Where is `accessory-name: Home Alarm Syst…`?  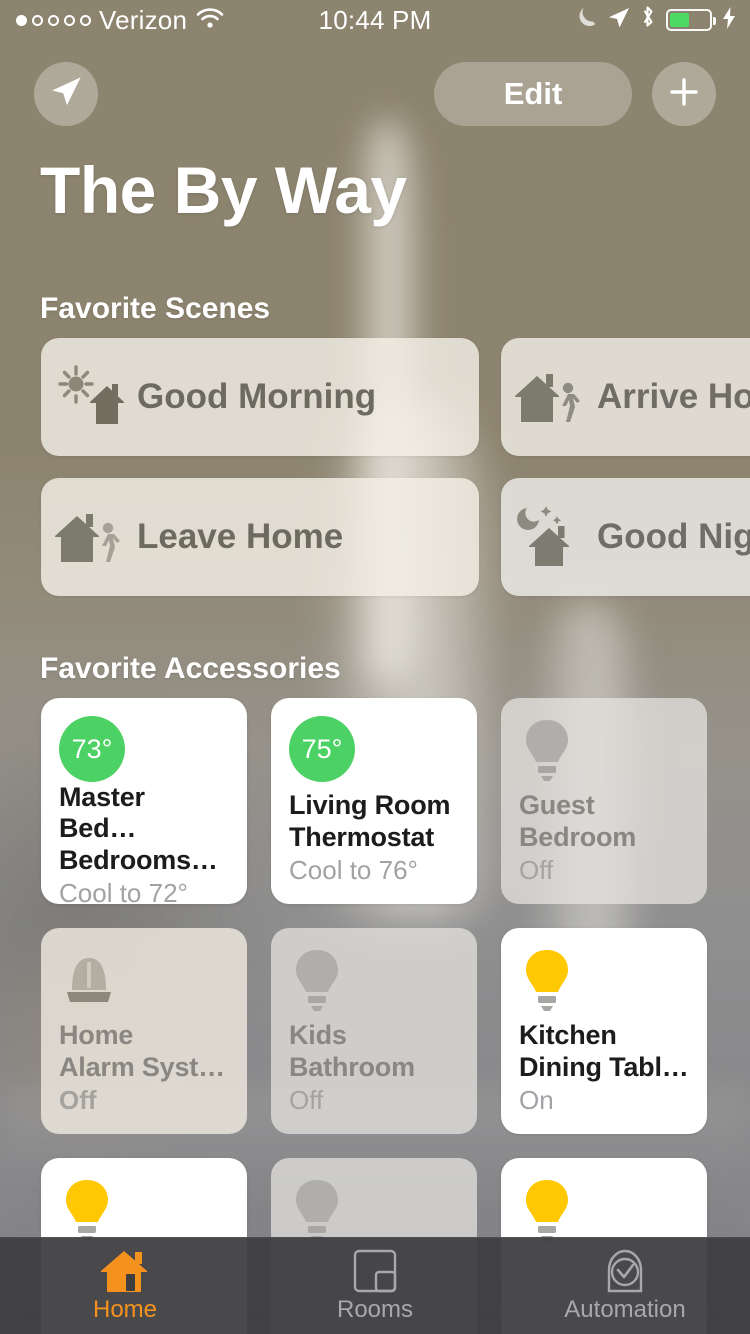
accessory-name: Home Alarm Syst… is located at coordinates (142, 1051).